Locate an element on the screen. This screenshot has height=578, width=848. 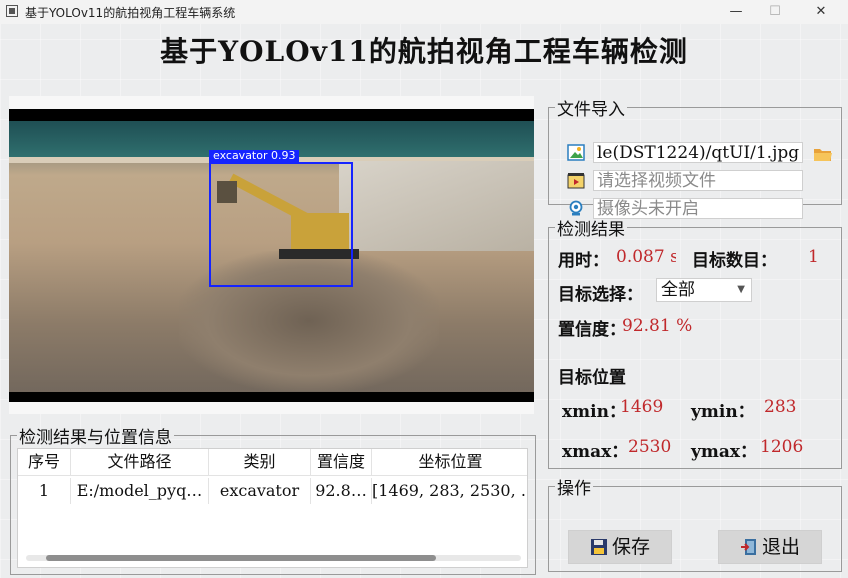
ymin-value: 283 is located at coordinates (780, 407).